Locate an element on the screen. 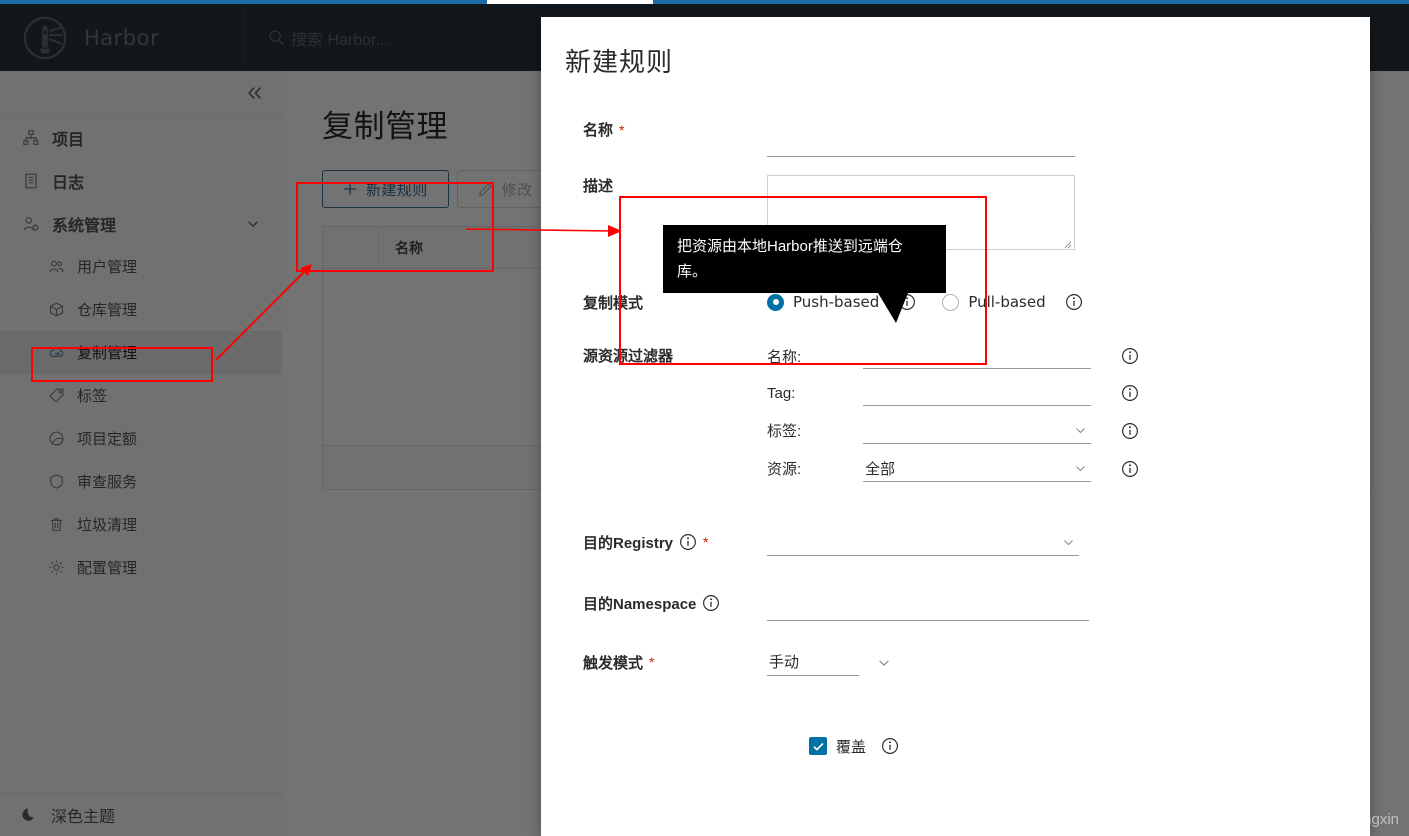  field-dest-registry-label-text: 目的Registry is located at coordinates (628, 543).